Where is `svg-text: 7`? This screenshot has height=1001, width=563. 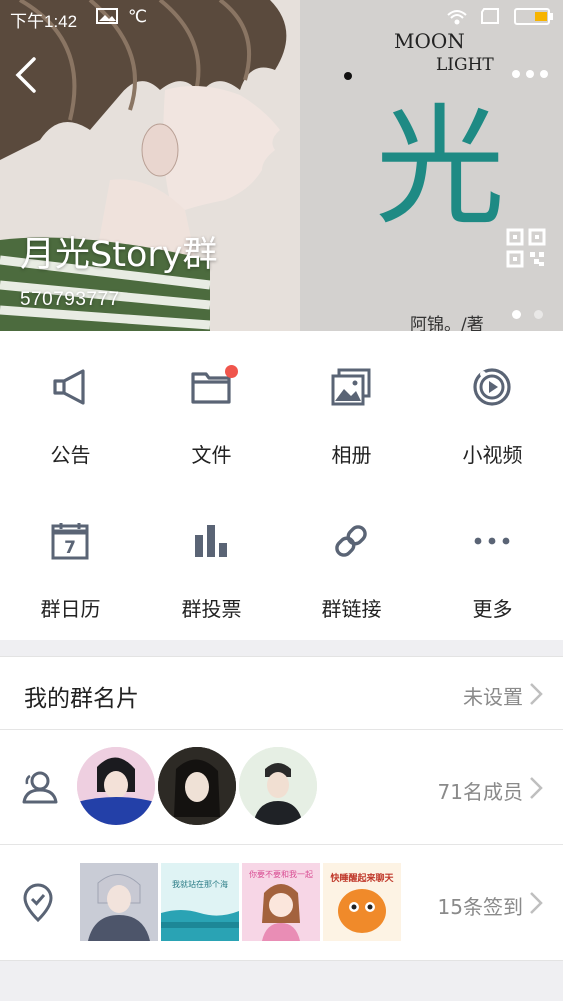
svg-text: 7 is located at coordinates (70, 548).